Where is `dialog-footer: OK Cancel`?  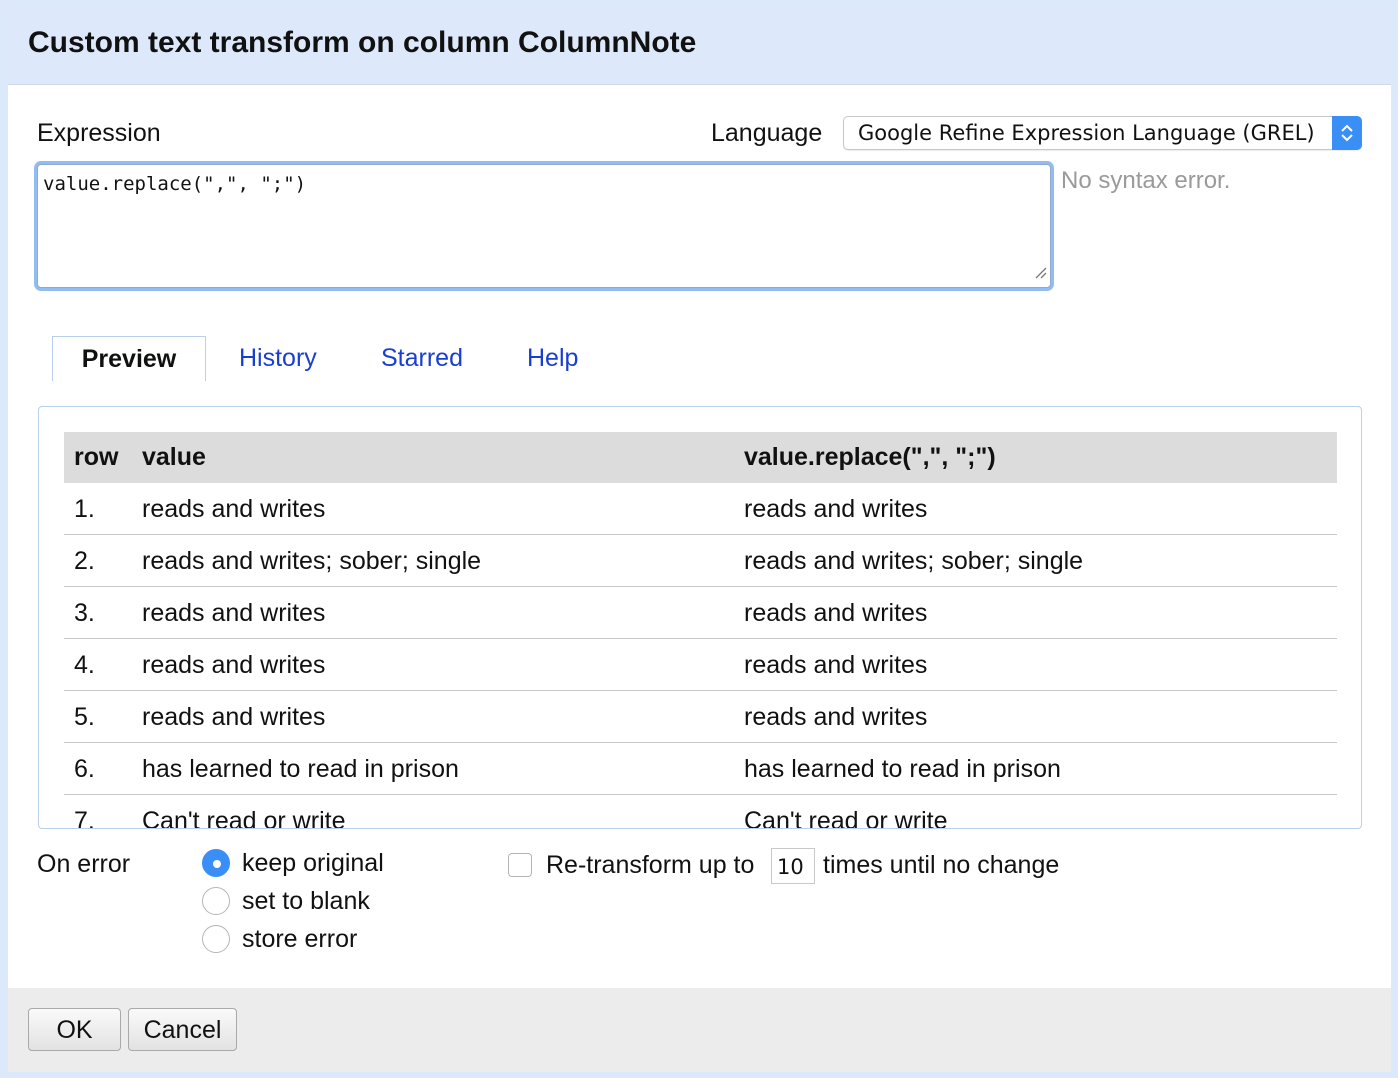 dialog-footer: OK Cancel is located at coordinates (699, 1030).